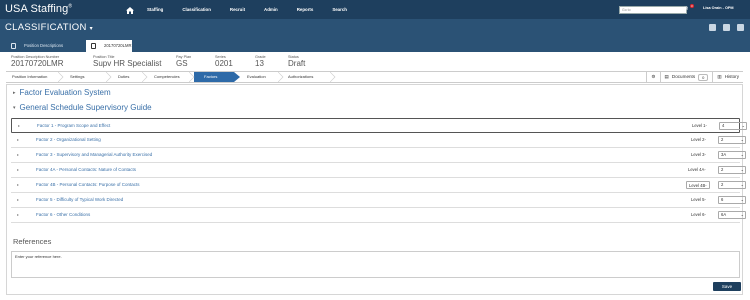  Describe the element at coordinates (297, 63) in the screenshot. I see `status: Draft` at that location.